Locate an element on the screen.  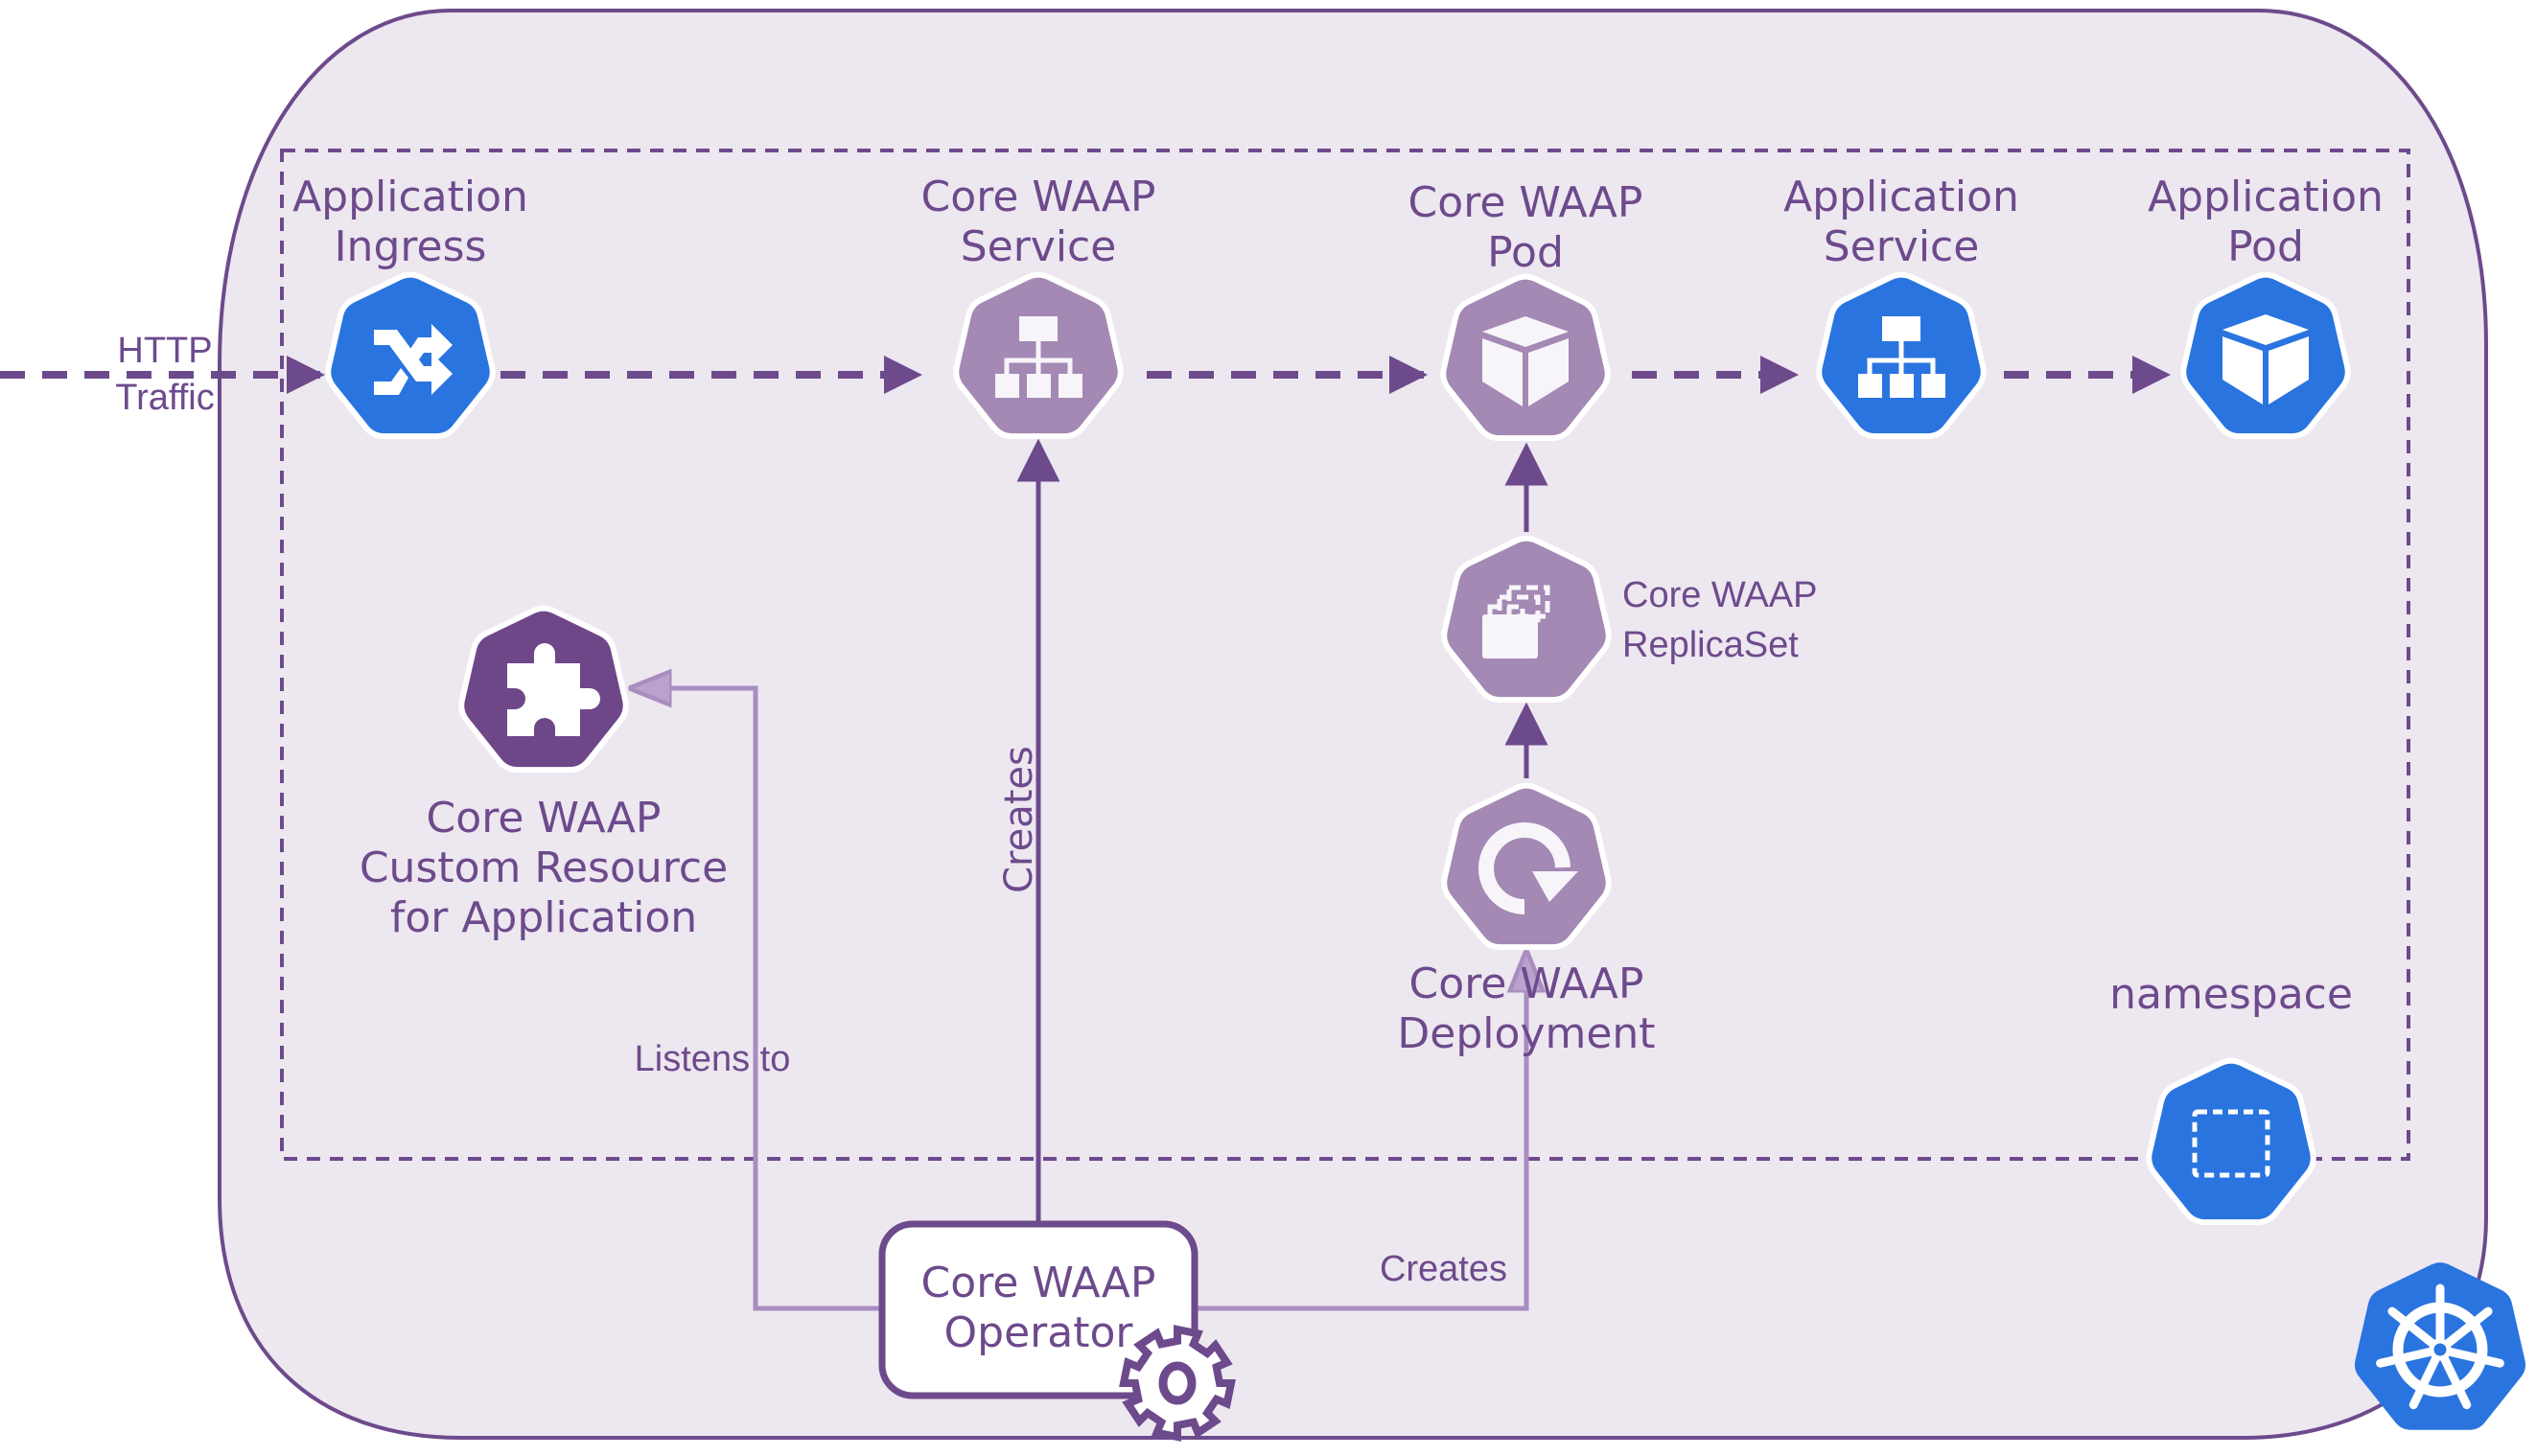
gear-icon is located at coordinates (1177, 1383).